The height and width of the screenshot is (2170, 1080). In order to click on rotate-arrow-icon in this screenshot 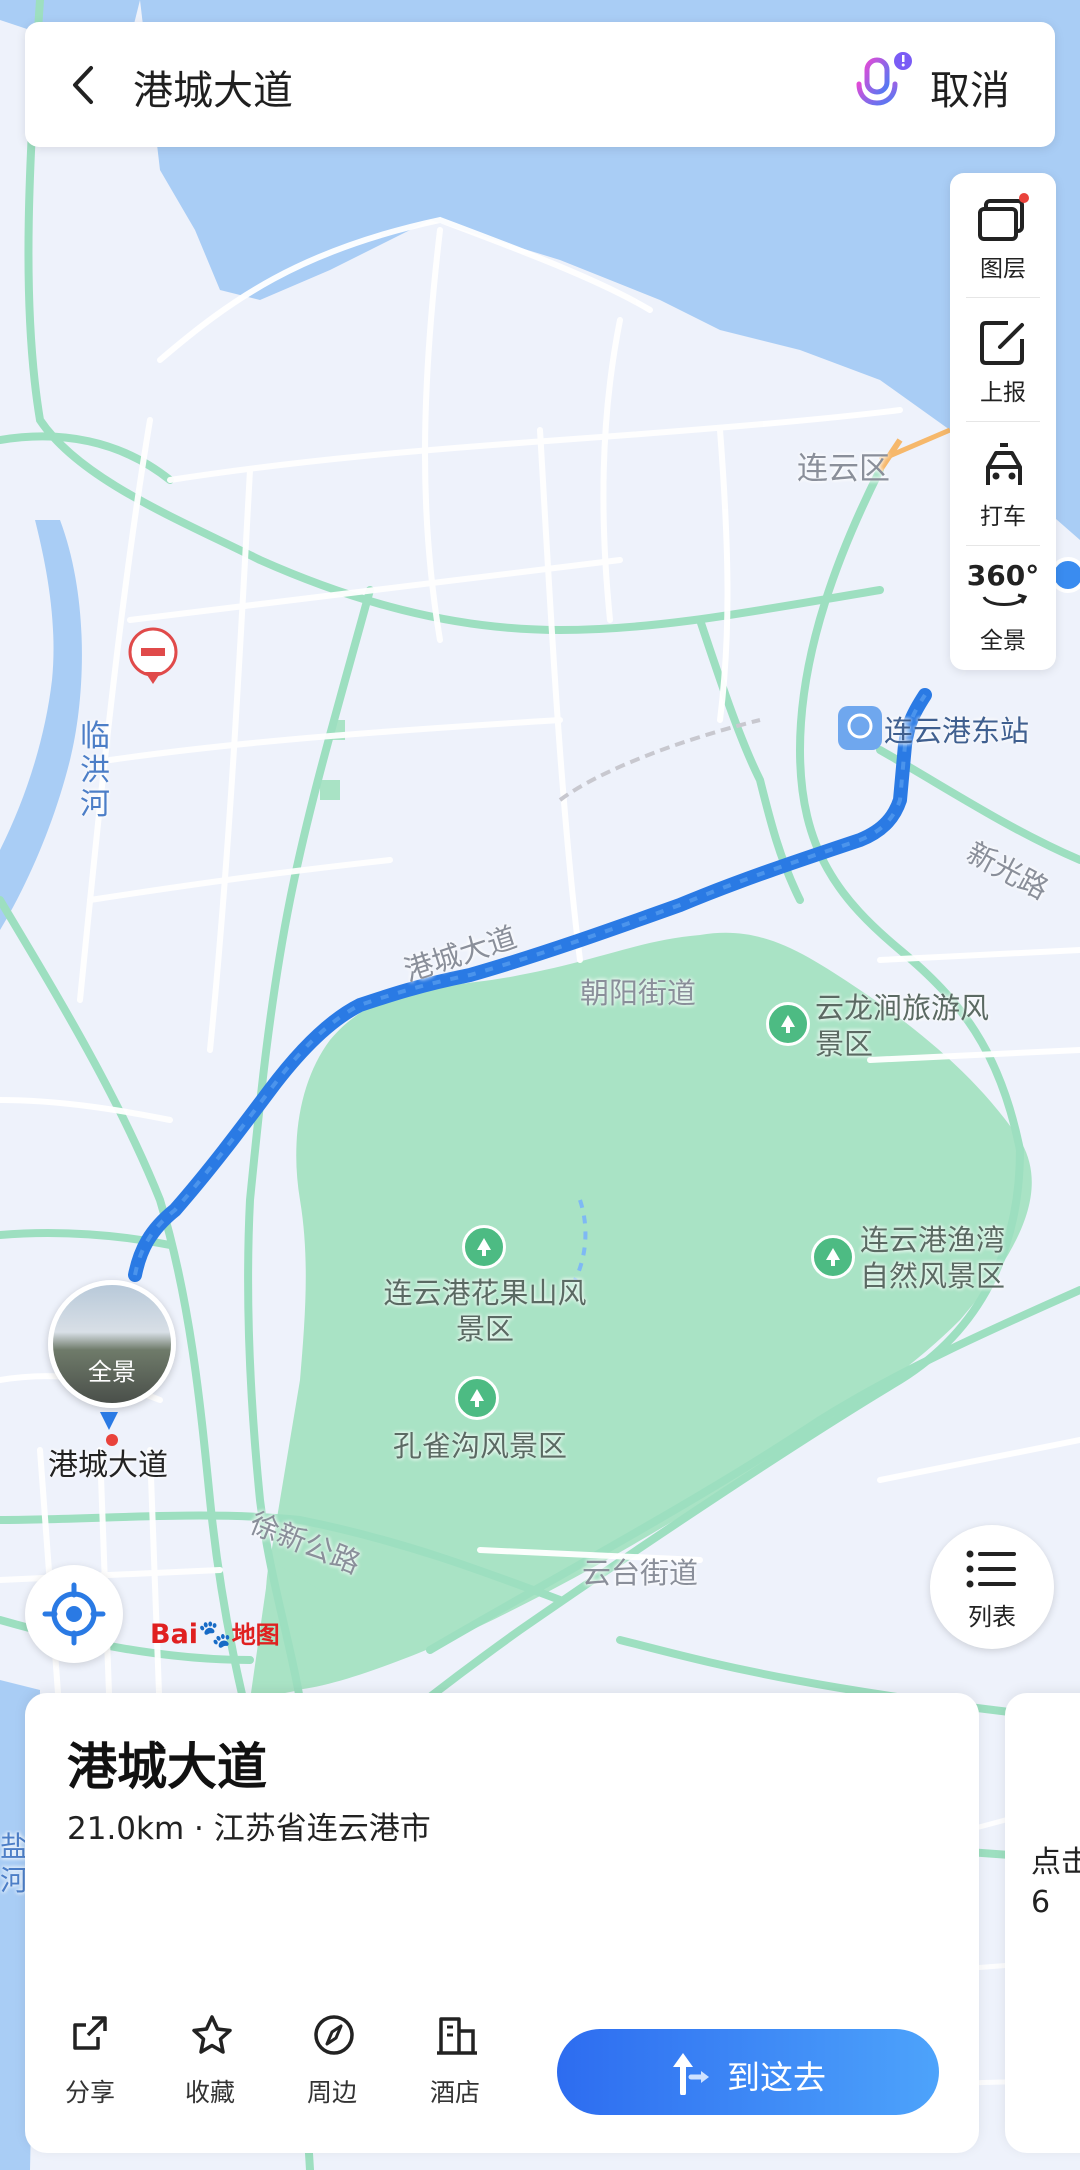, I will do `click(1005, 599)`.